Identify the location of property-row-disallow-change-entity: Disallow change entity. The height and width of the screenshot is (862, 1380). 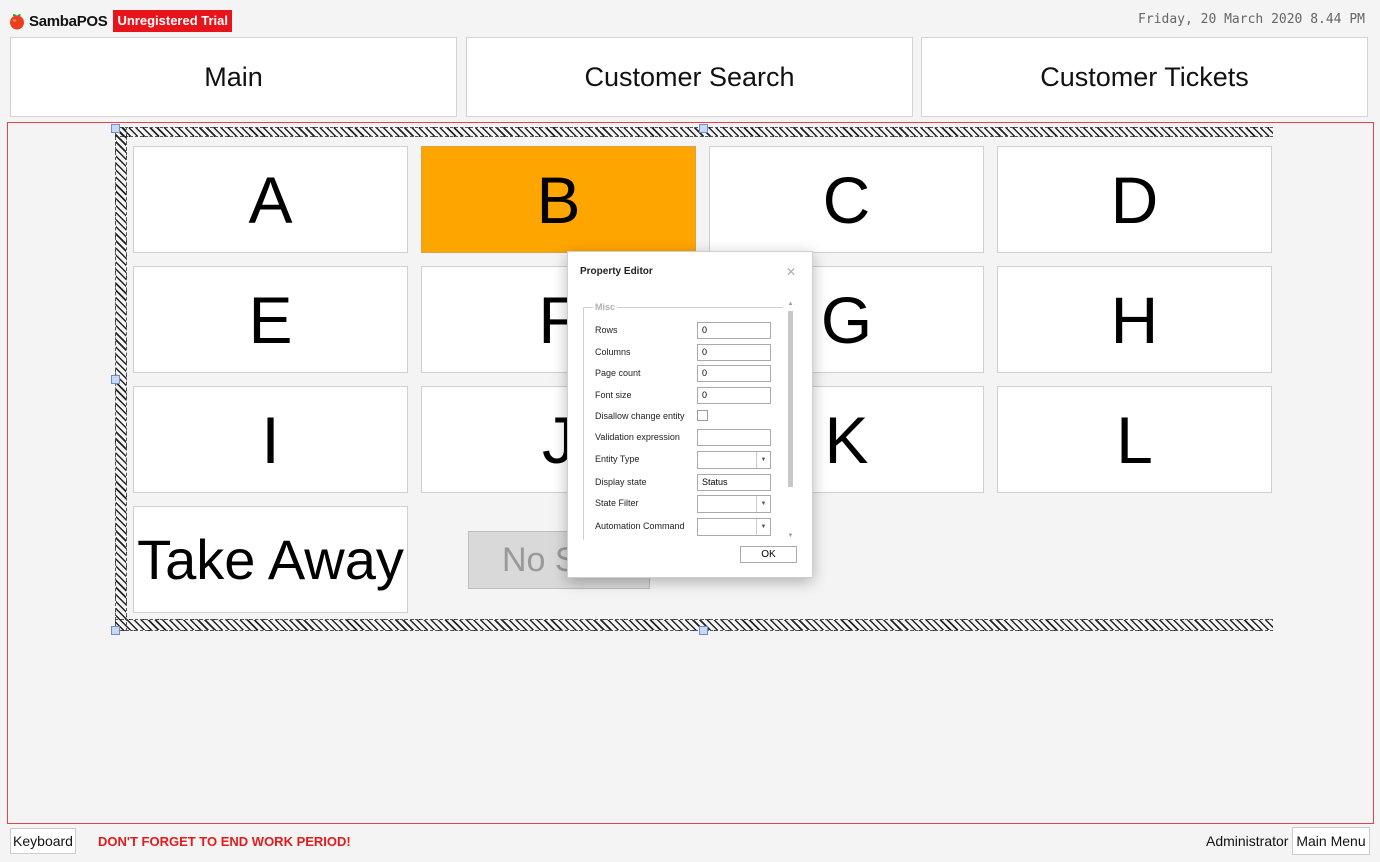
(685, 417).